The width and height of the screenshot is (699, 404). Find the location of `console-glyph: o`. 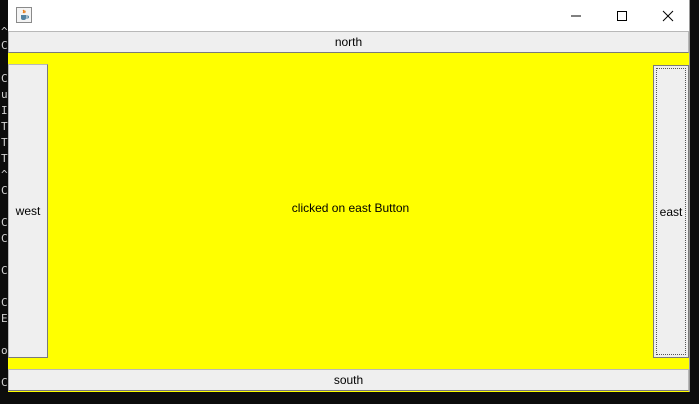

console-glyph: o is located at coordinates (4, 350).